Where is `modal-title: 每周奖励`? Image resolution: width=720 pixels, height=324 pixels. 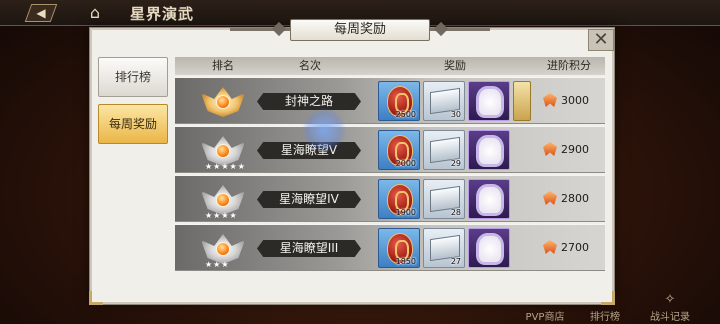 modal-title: 每周奖励 is located at coordinates (360, 30).